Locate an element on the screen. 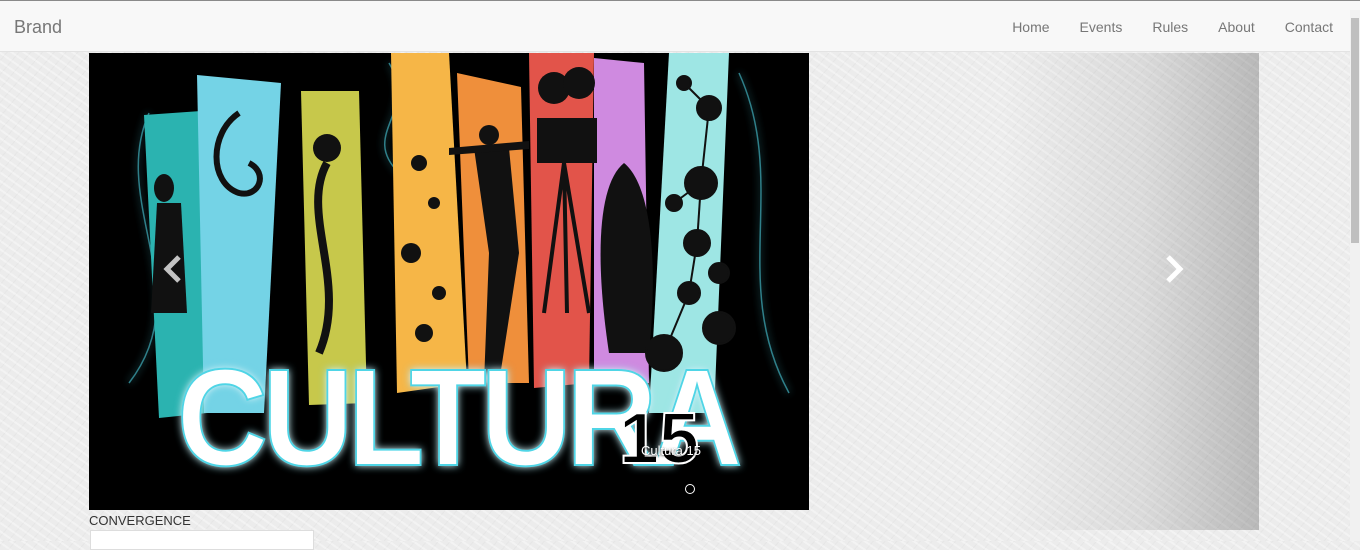 This screenshot has width=1360, height=550. chevron-left-icon is located at coordinates (172, 269).